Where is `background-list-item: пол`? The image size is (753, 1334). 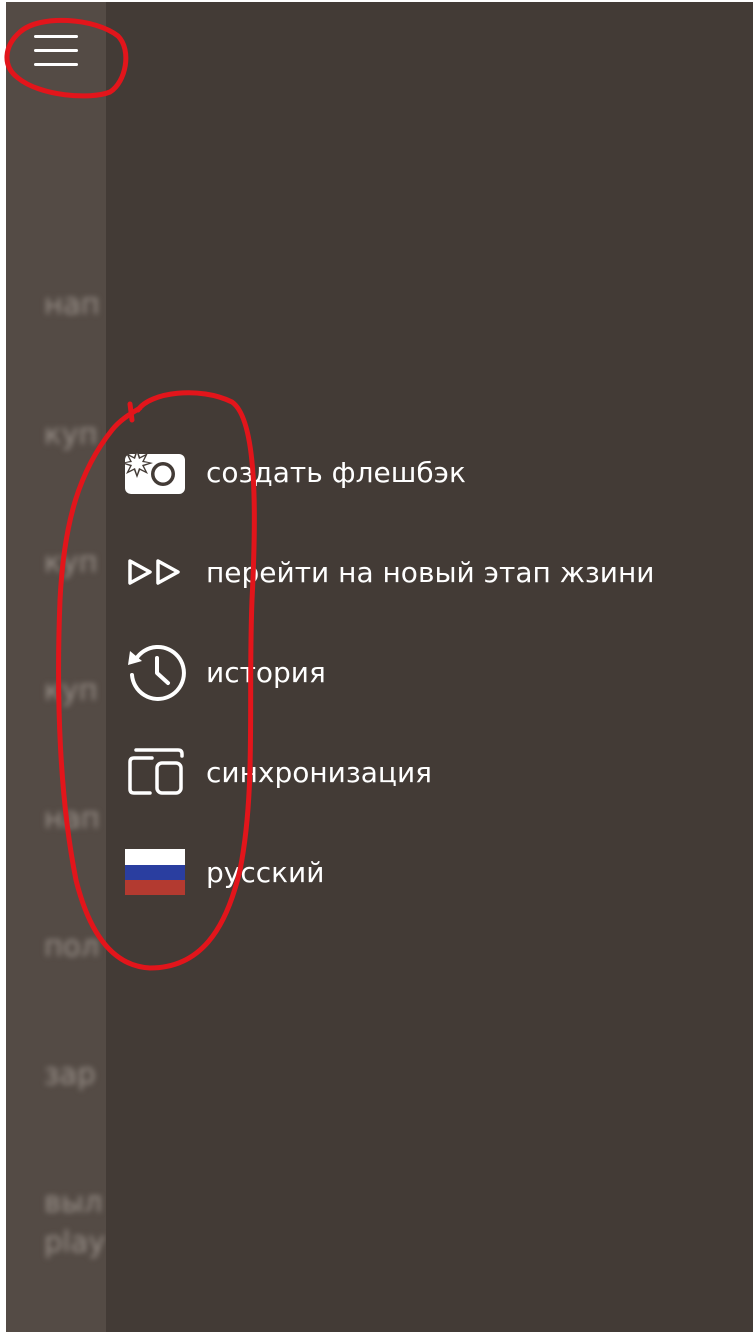 background-list-item: пол is located at coordinates (72, 946).